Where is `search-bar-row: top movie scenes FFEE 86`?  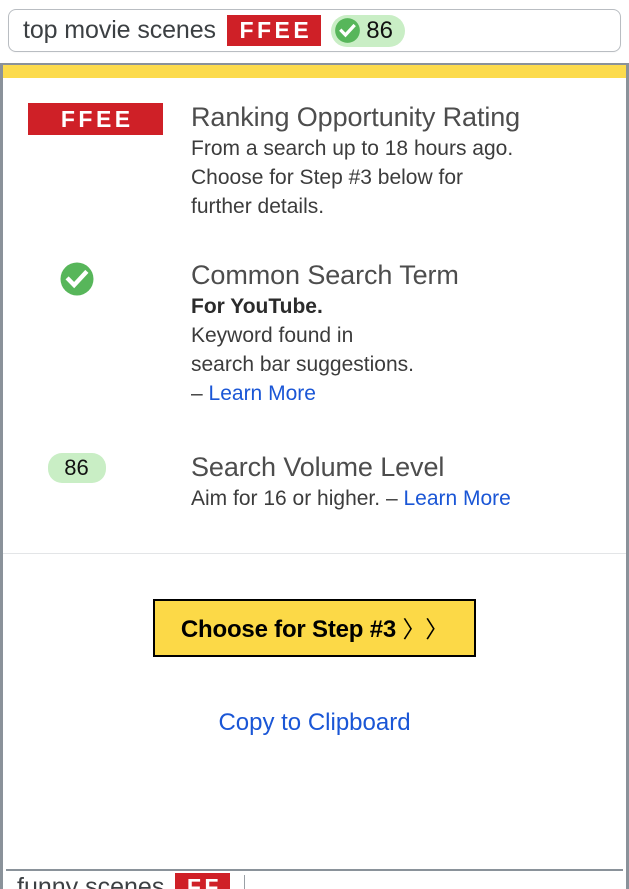 search-bar-row: top movie scenes FFEE 86 is located at coordinates (314, 30).